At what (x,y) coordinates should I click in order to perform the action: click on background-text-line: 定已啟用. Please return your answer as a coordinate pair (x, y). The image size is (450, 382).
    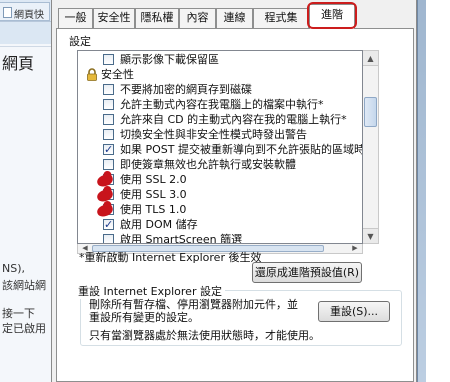
    Looking at the image, I should click on (24, 328).